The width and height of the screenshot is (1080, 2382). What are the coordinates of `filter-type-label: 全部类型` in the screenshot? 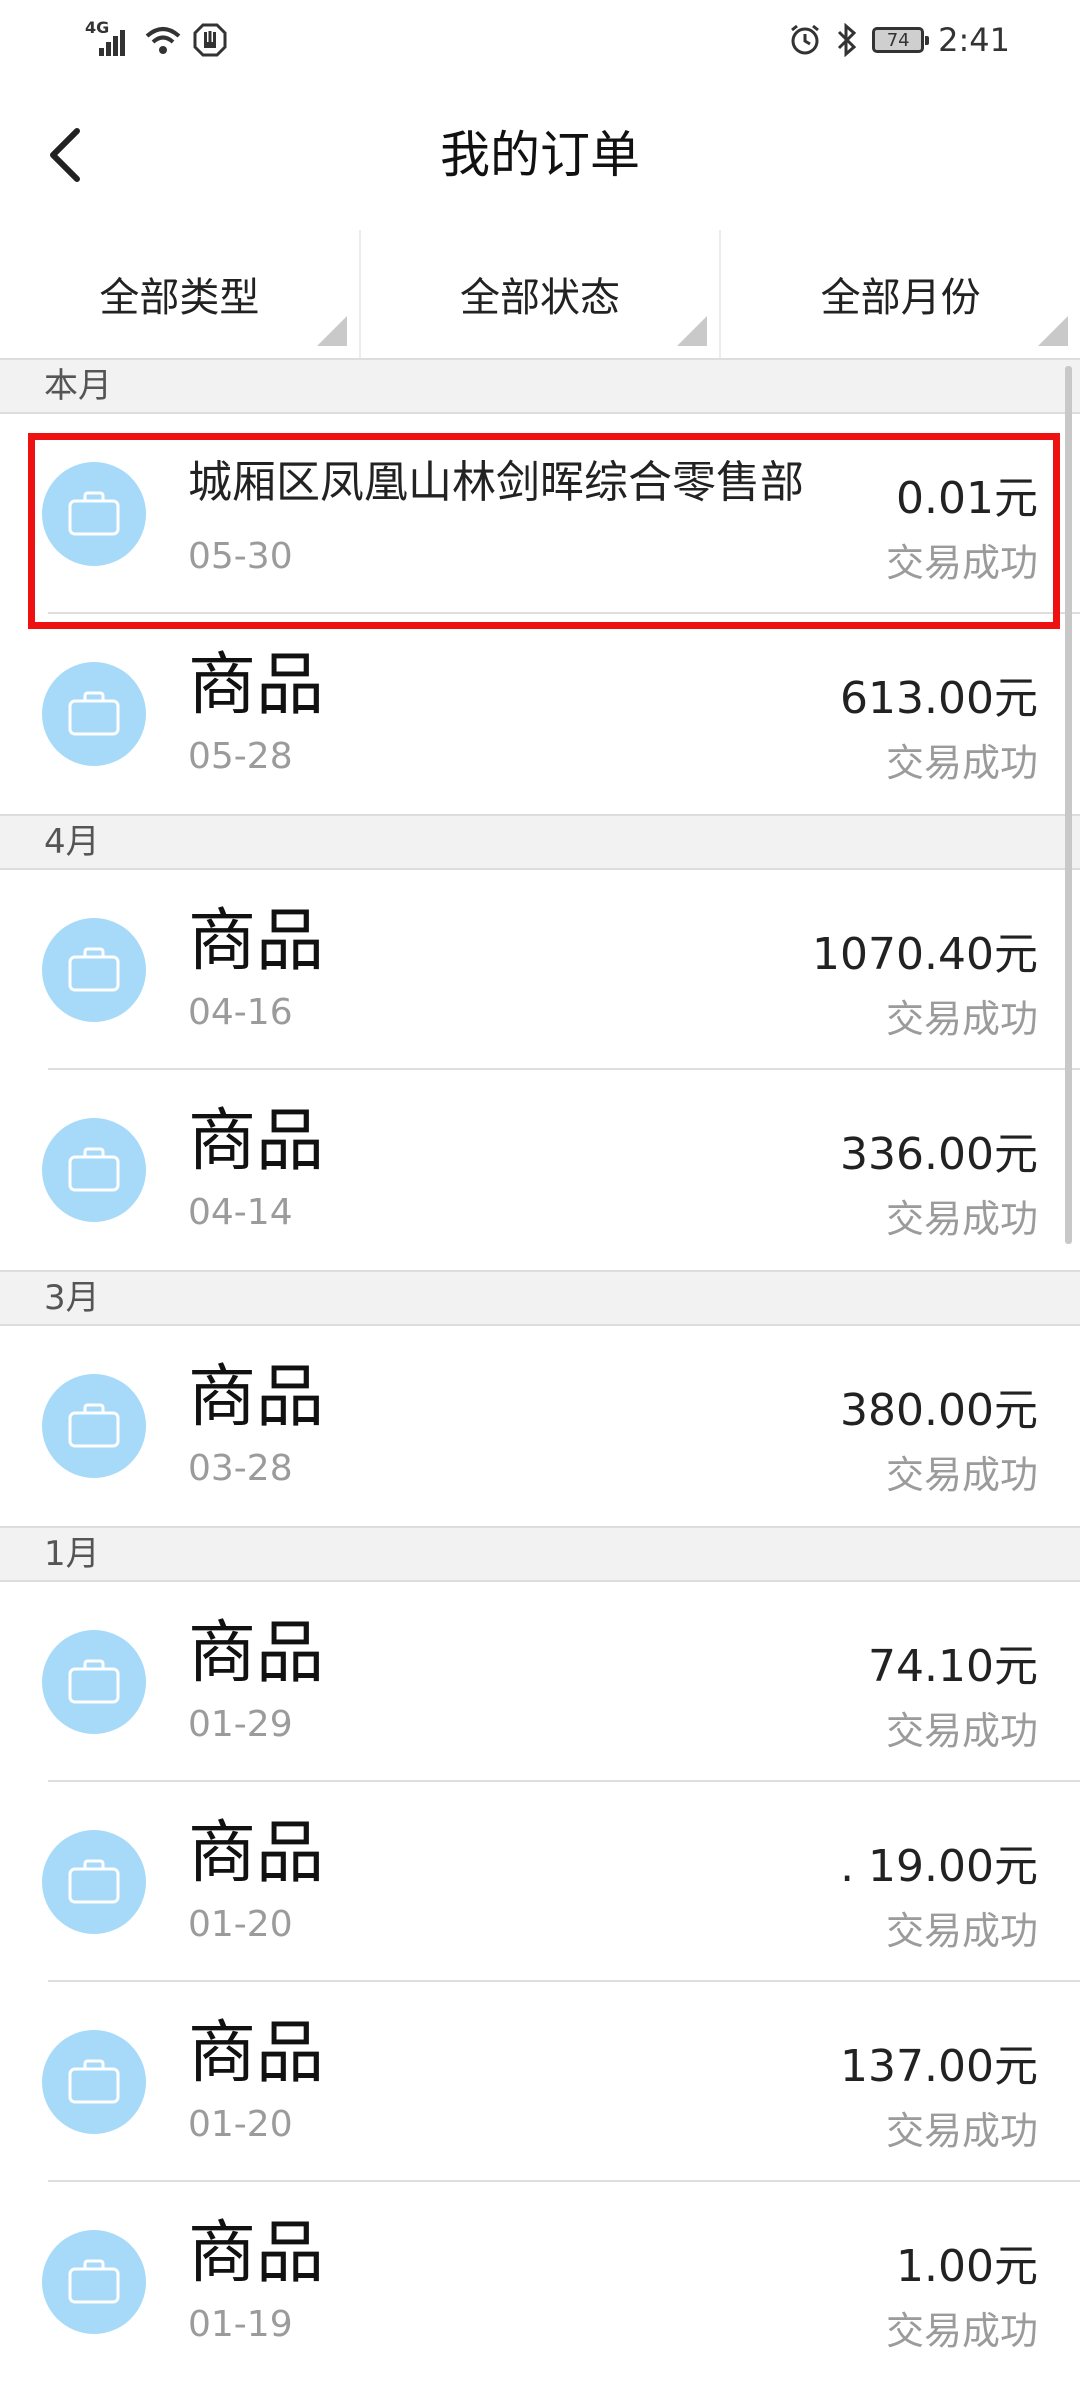 It's located at (179, 298).